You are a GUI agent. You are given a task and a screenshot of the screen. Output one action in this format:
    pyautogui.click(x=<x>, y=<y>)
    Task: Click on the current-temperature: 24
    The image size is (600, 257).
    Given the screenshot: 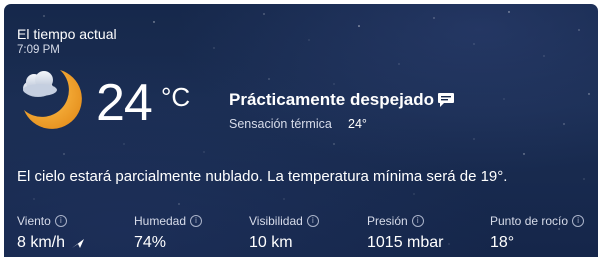 What is the action you would take?
    pyautogui.click(x=124, y=103)
    